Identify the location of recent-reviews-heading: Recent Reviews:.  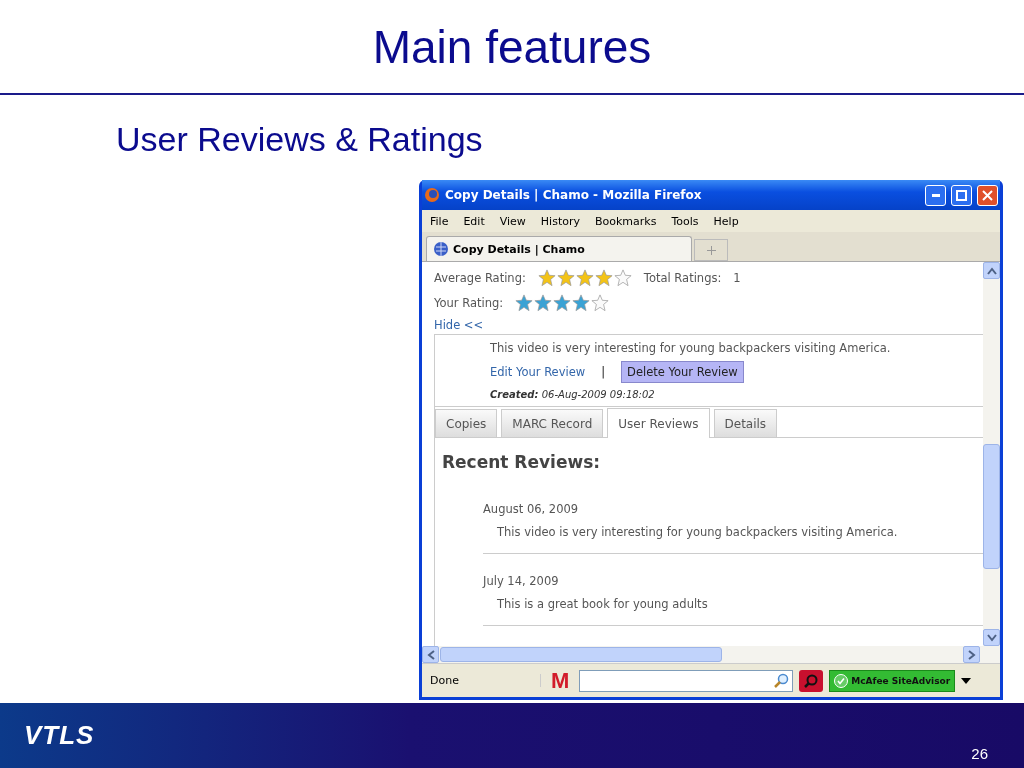
(522, 462).